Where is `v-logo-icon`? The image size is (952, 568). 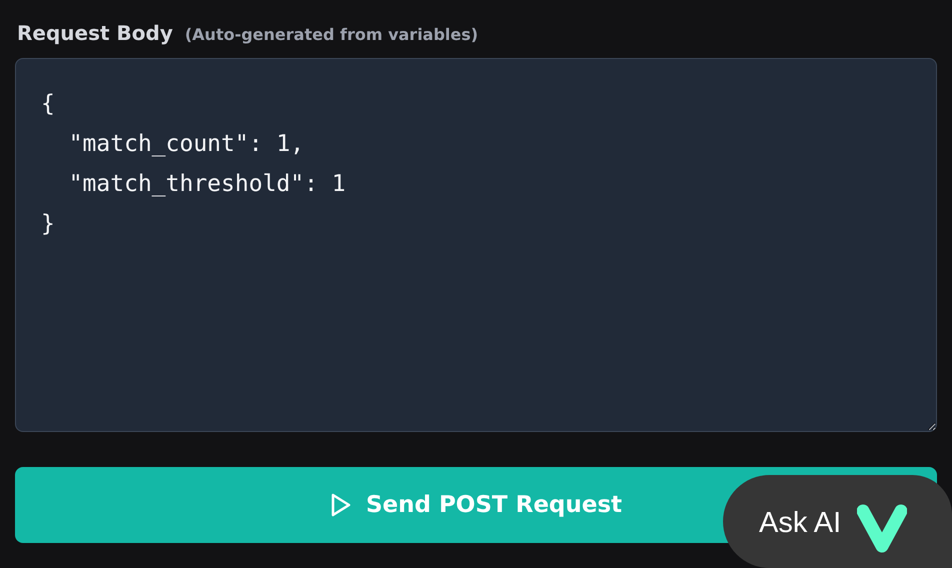 v-logo-icon is located at coordinates (882, 528).